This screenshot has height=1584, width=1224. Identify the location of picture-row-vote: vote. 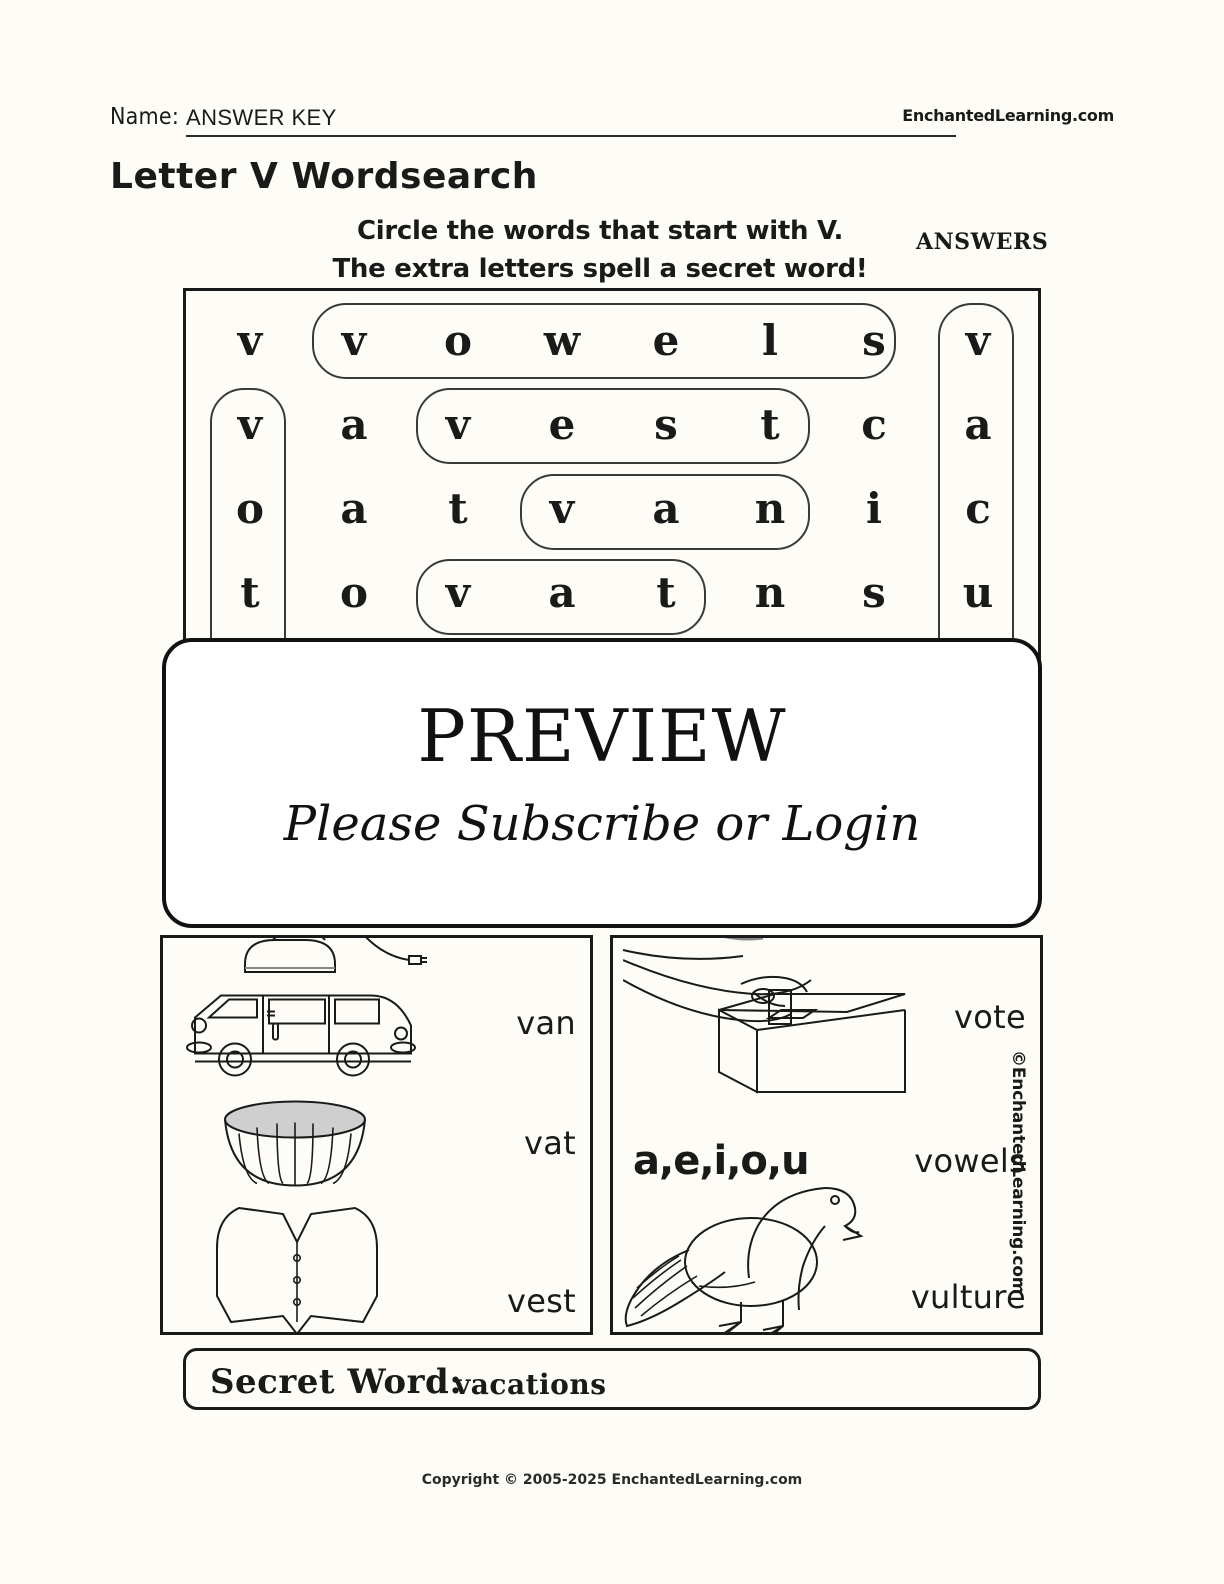
(826, 1027).